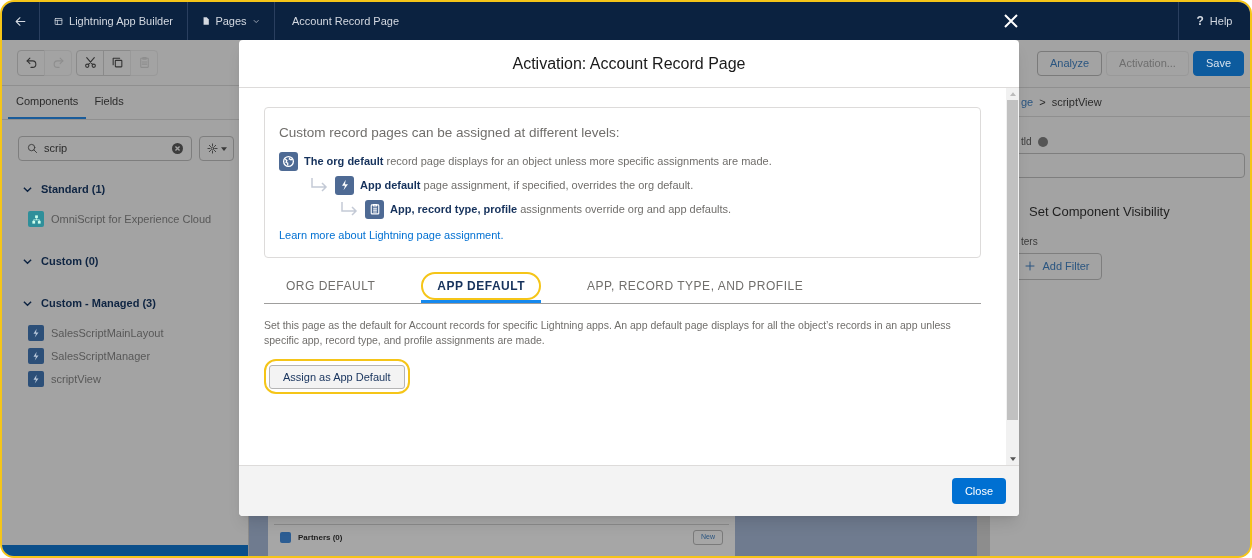 Image resolution: width=1252 pixels, height=558 pixels. I want to click on assign-button: Assign as App Default, so click(337, 377).